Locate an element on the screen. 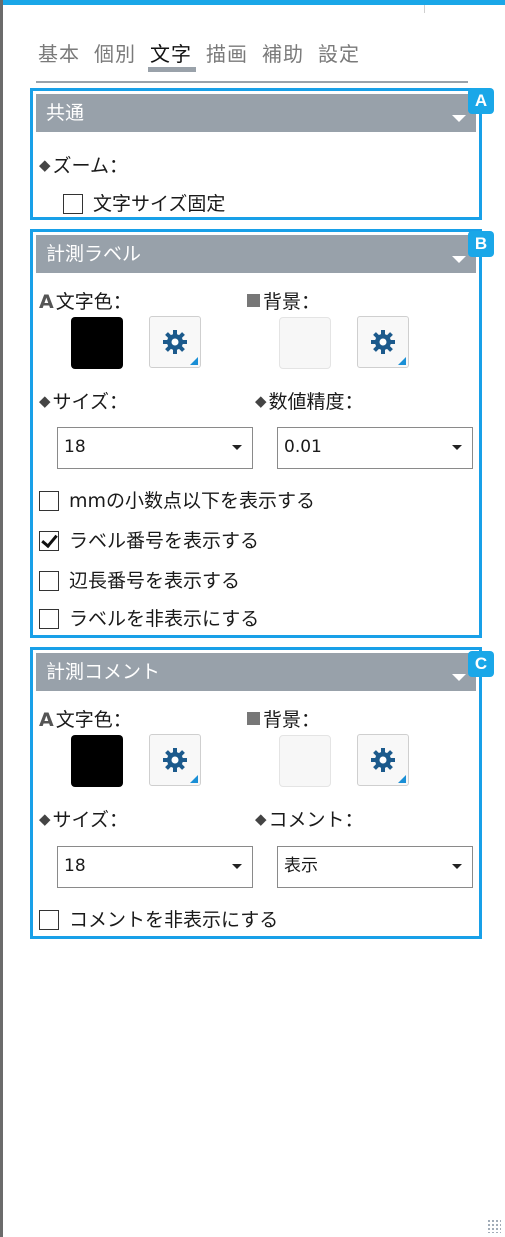  tab-text: 文字 is located at coordinates (172, 56).